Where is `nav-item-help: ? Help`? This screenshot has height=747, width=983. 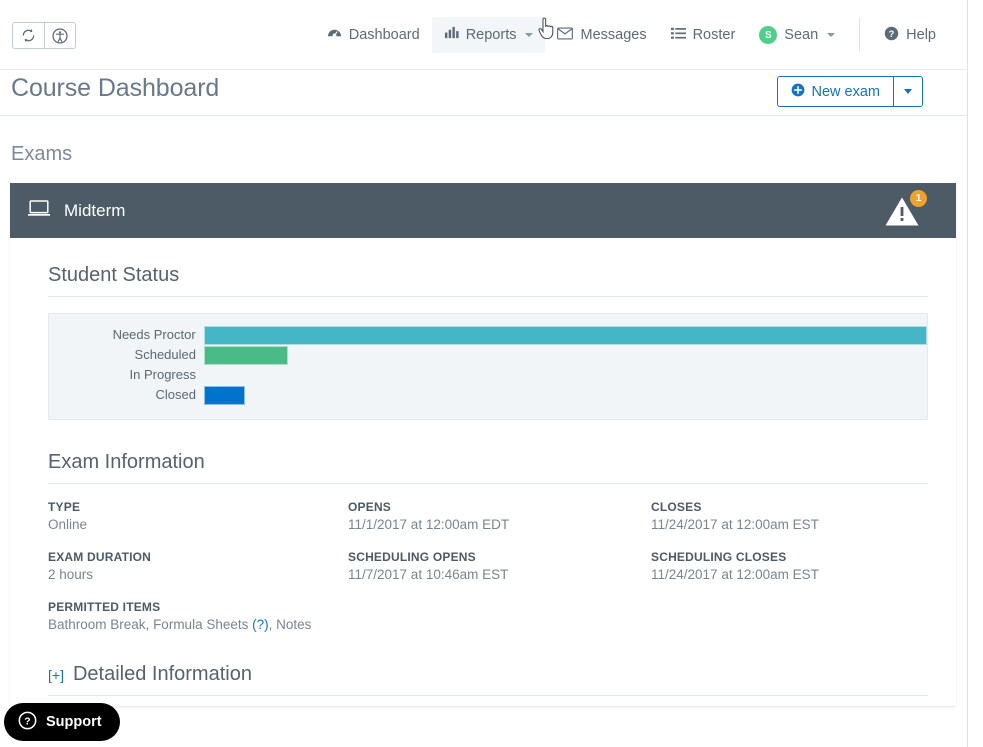
nav-item-help: ? Help is located at coordinates (910, 35).